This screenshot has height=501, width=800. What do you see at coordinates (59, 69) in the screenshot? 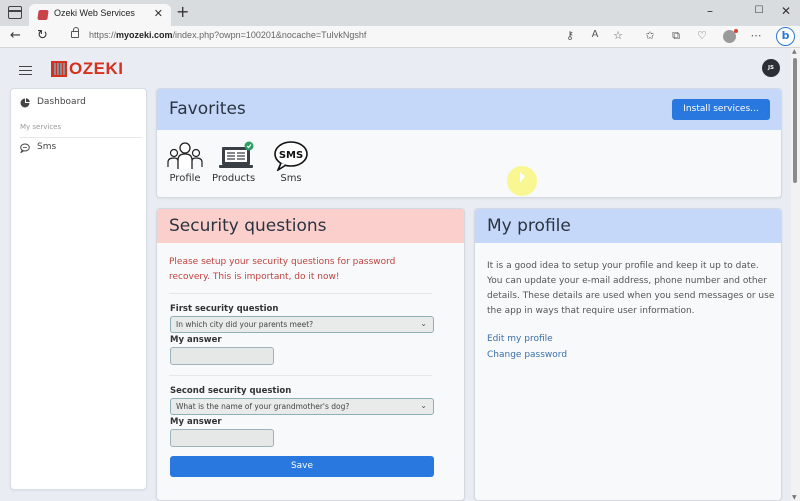
I see `ozeki-logo-icon` at bounding box center [59, 69].